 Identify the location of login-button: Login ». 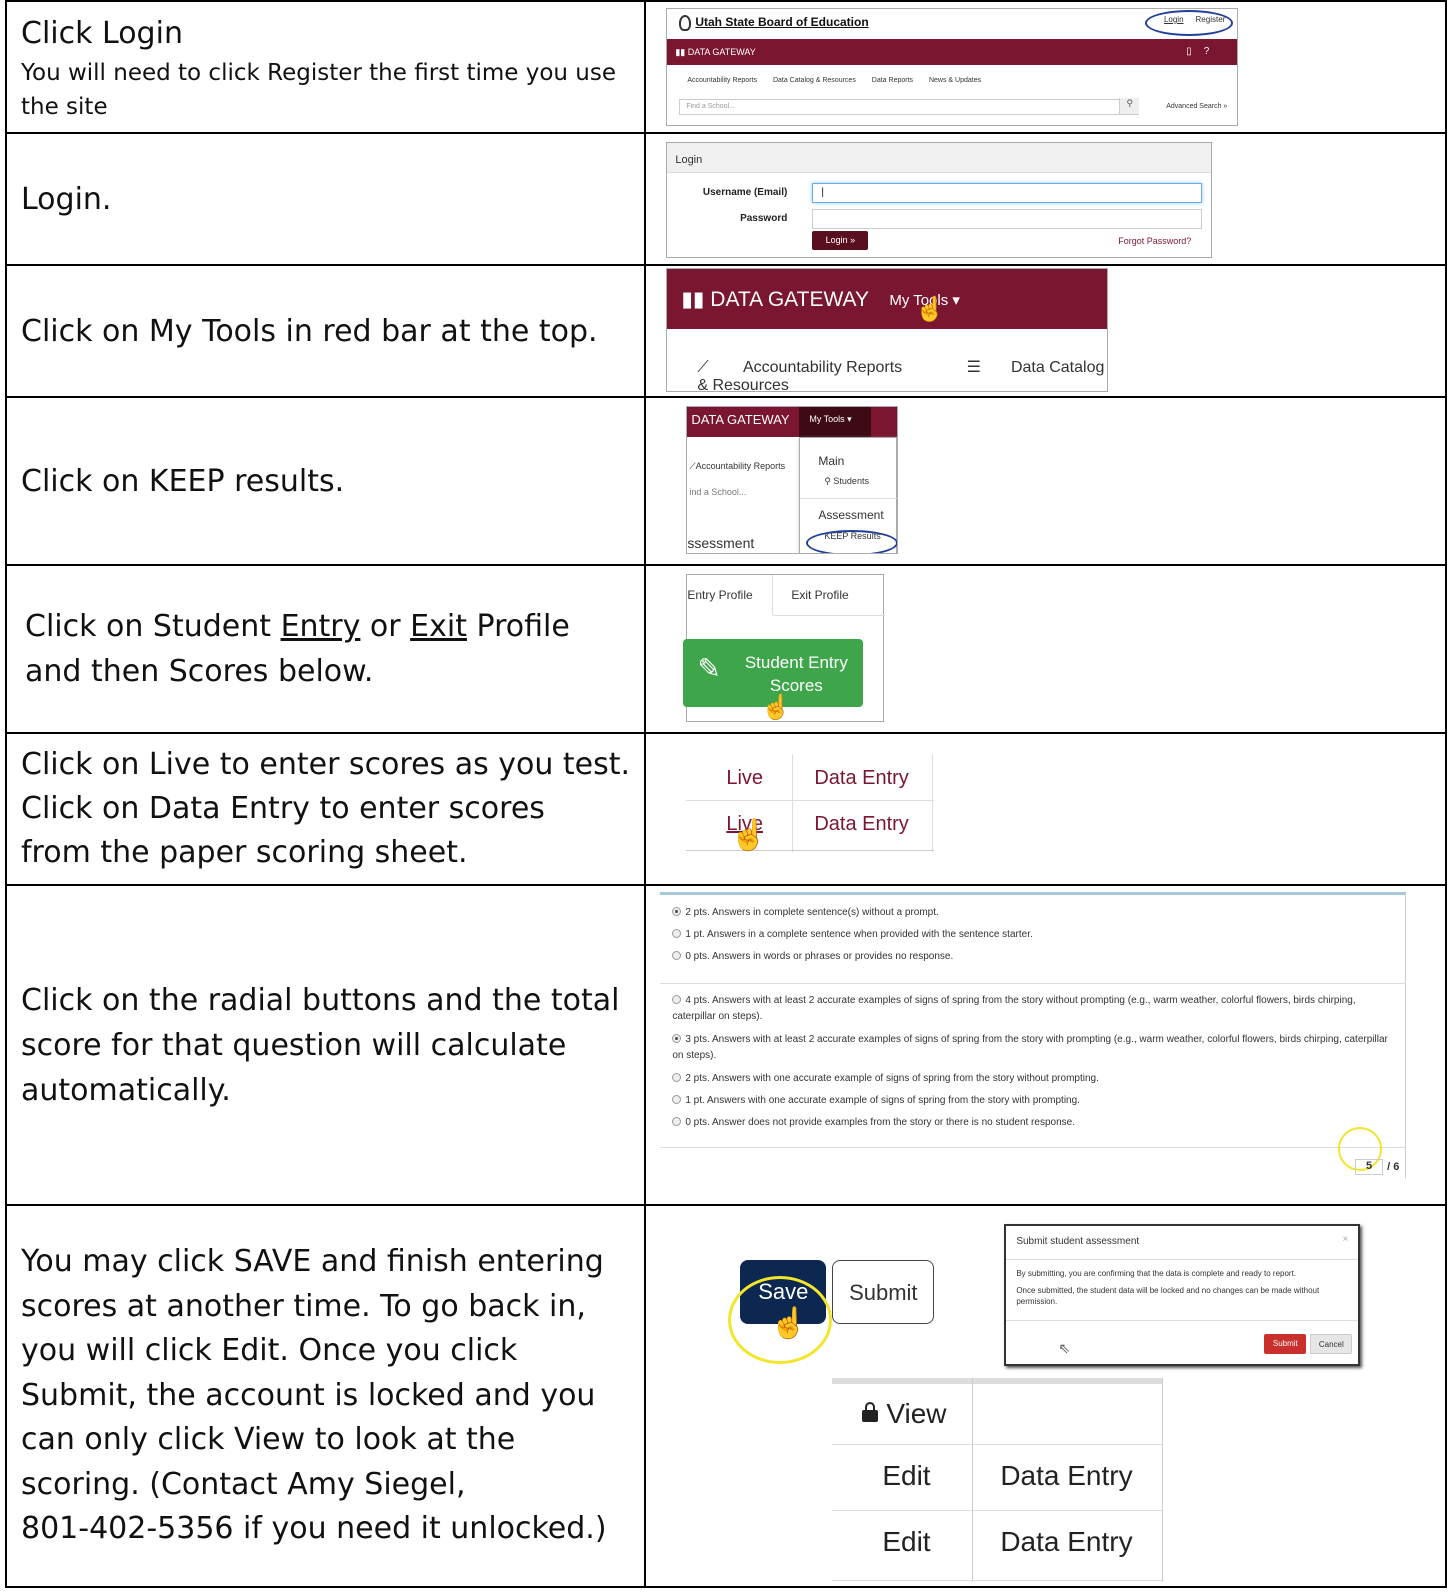
(840, 240).